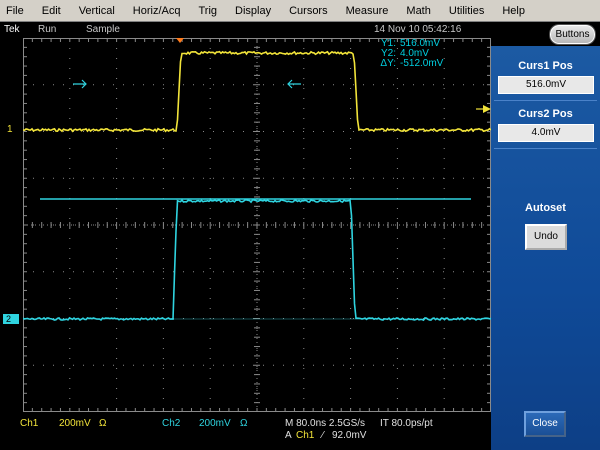 This screenshot has height=450, width=600. Describe the element at coordinates (305, 435) in the screenshot. I see `trigger-source: Ch1` at that location.